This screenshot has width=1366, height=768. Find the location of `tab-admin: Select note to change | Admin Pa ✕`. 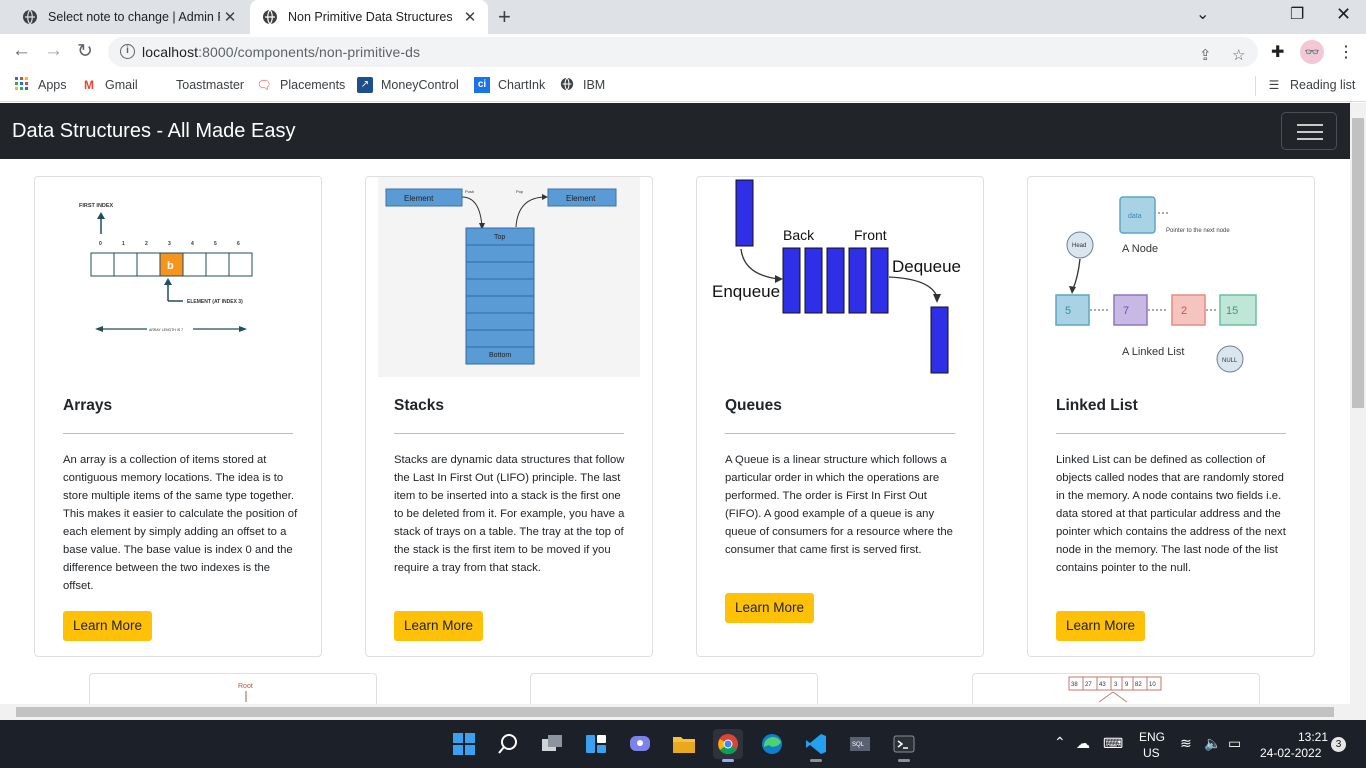

tab-admin: Select note to change | Admin Pa ✕ is located at coordinates (129, 17).